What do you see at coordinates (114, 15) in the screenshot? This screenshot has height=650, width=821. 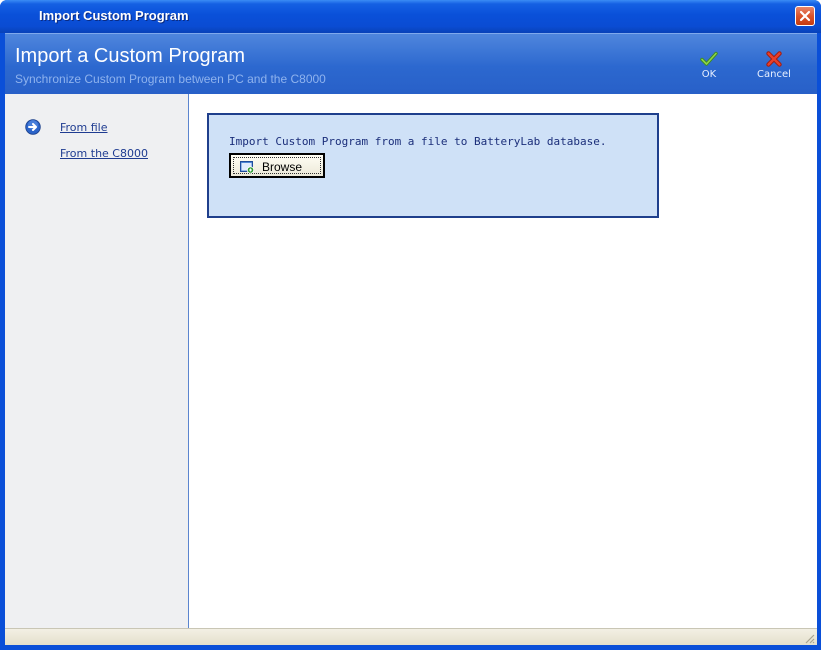 I see `window-title: Import Custom Program` at bounding box center [114, 15].